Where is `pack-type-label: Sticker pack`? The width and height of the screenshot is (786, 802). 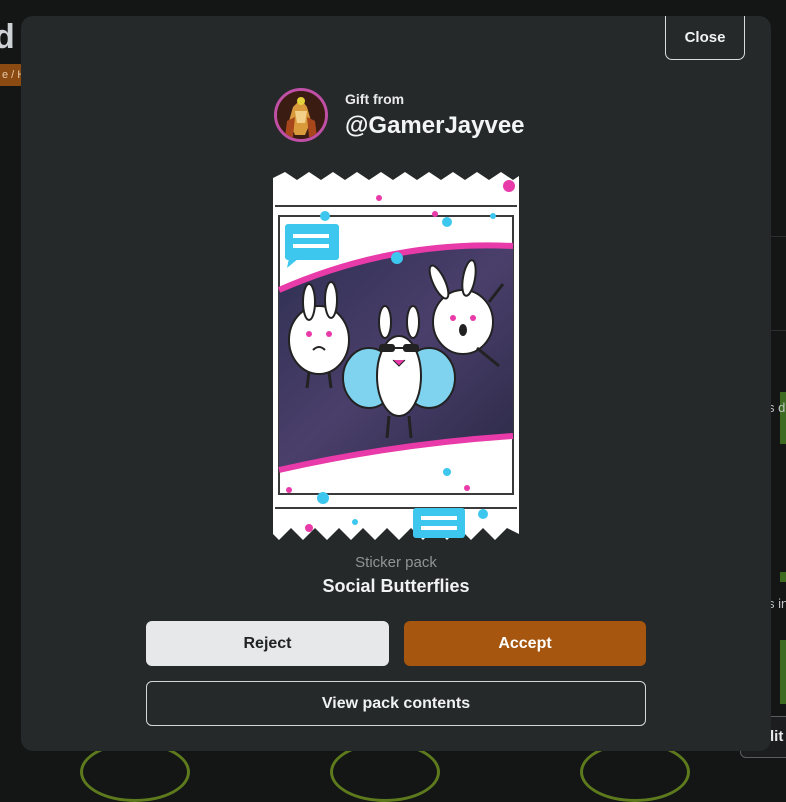 pack-type-label: Sticker pack is located at coordinates (396, 562).